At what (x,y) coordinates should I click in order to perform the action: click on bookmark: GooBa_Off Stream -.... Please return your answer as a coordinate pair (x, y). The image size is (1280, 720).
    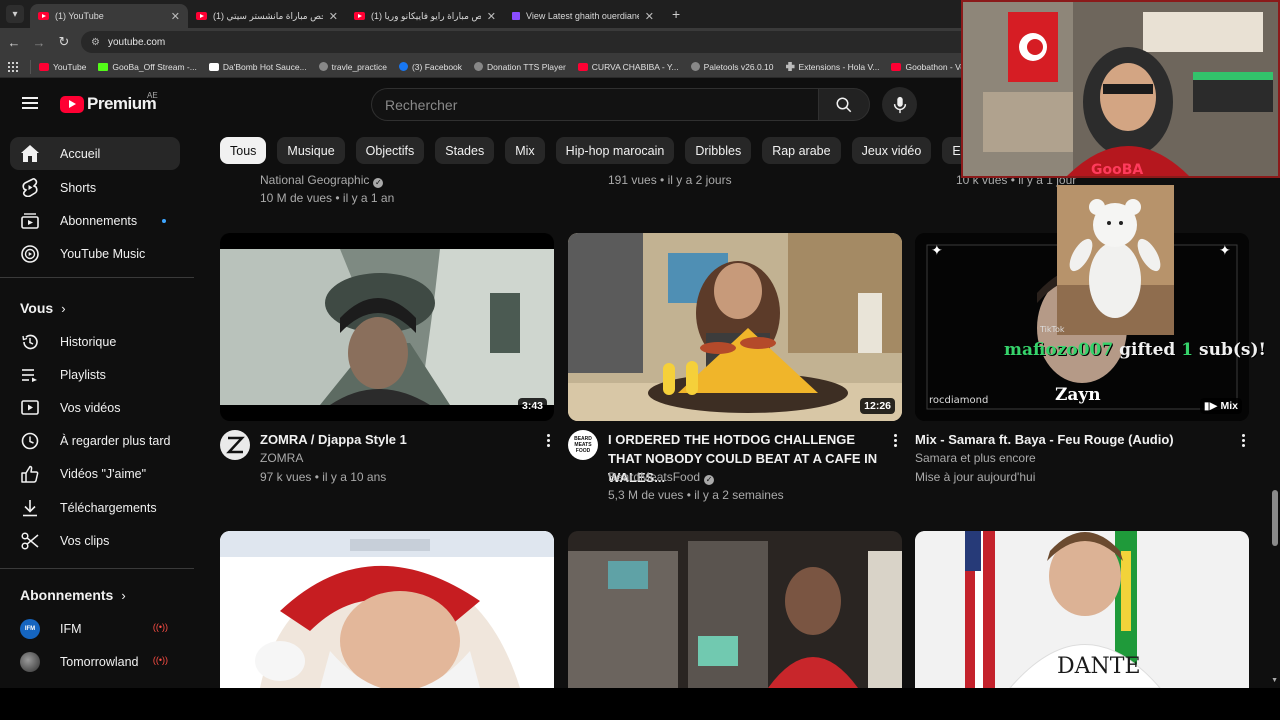
    Looking at the image, I should click on (147, 67).